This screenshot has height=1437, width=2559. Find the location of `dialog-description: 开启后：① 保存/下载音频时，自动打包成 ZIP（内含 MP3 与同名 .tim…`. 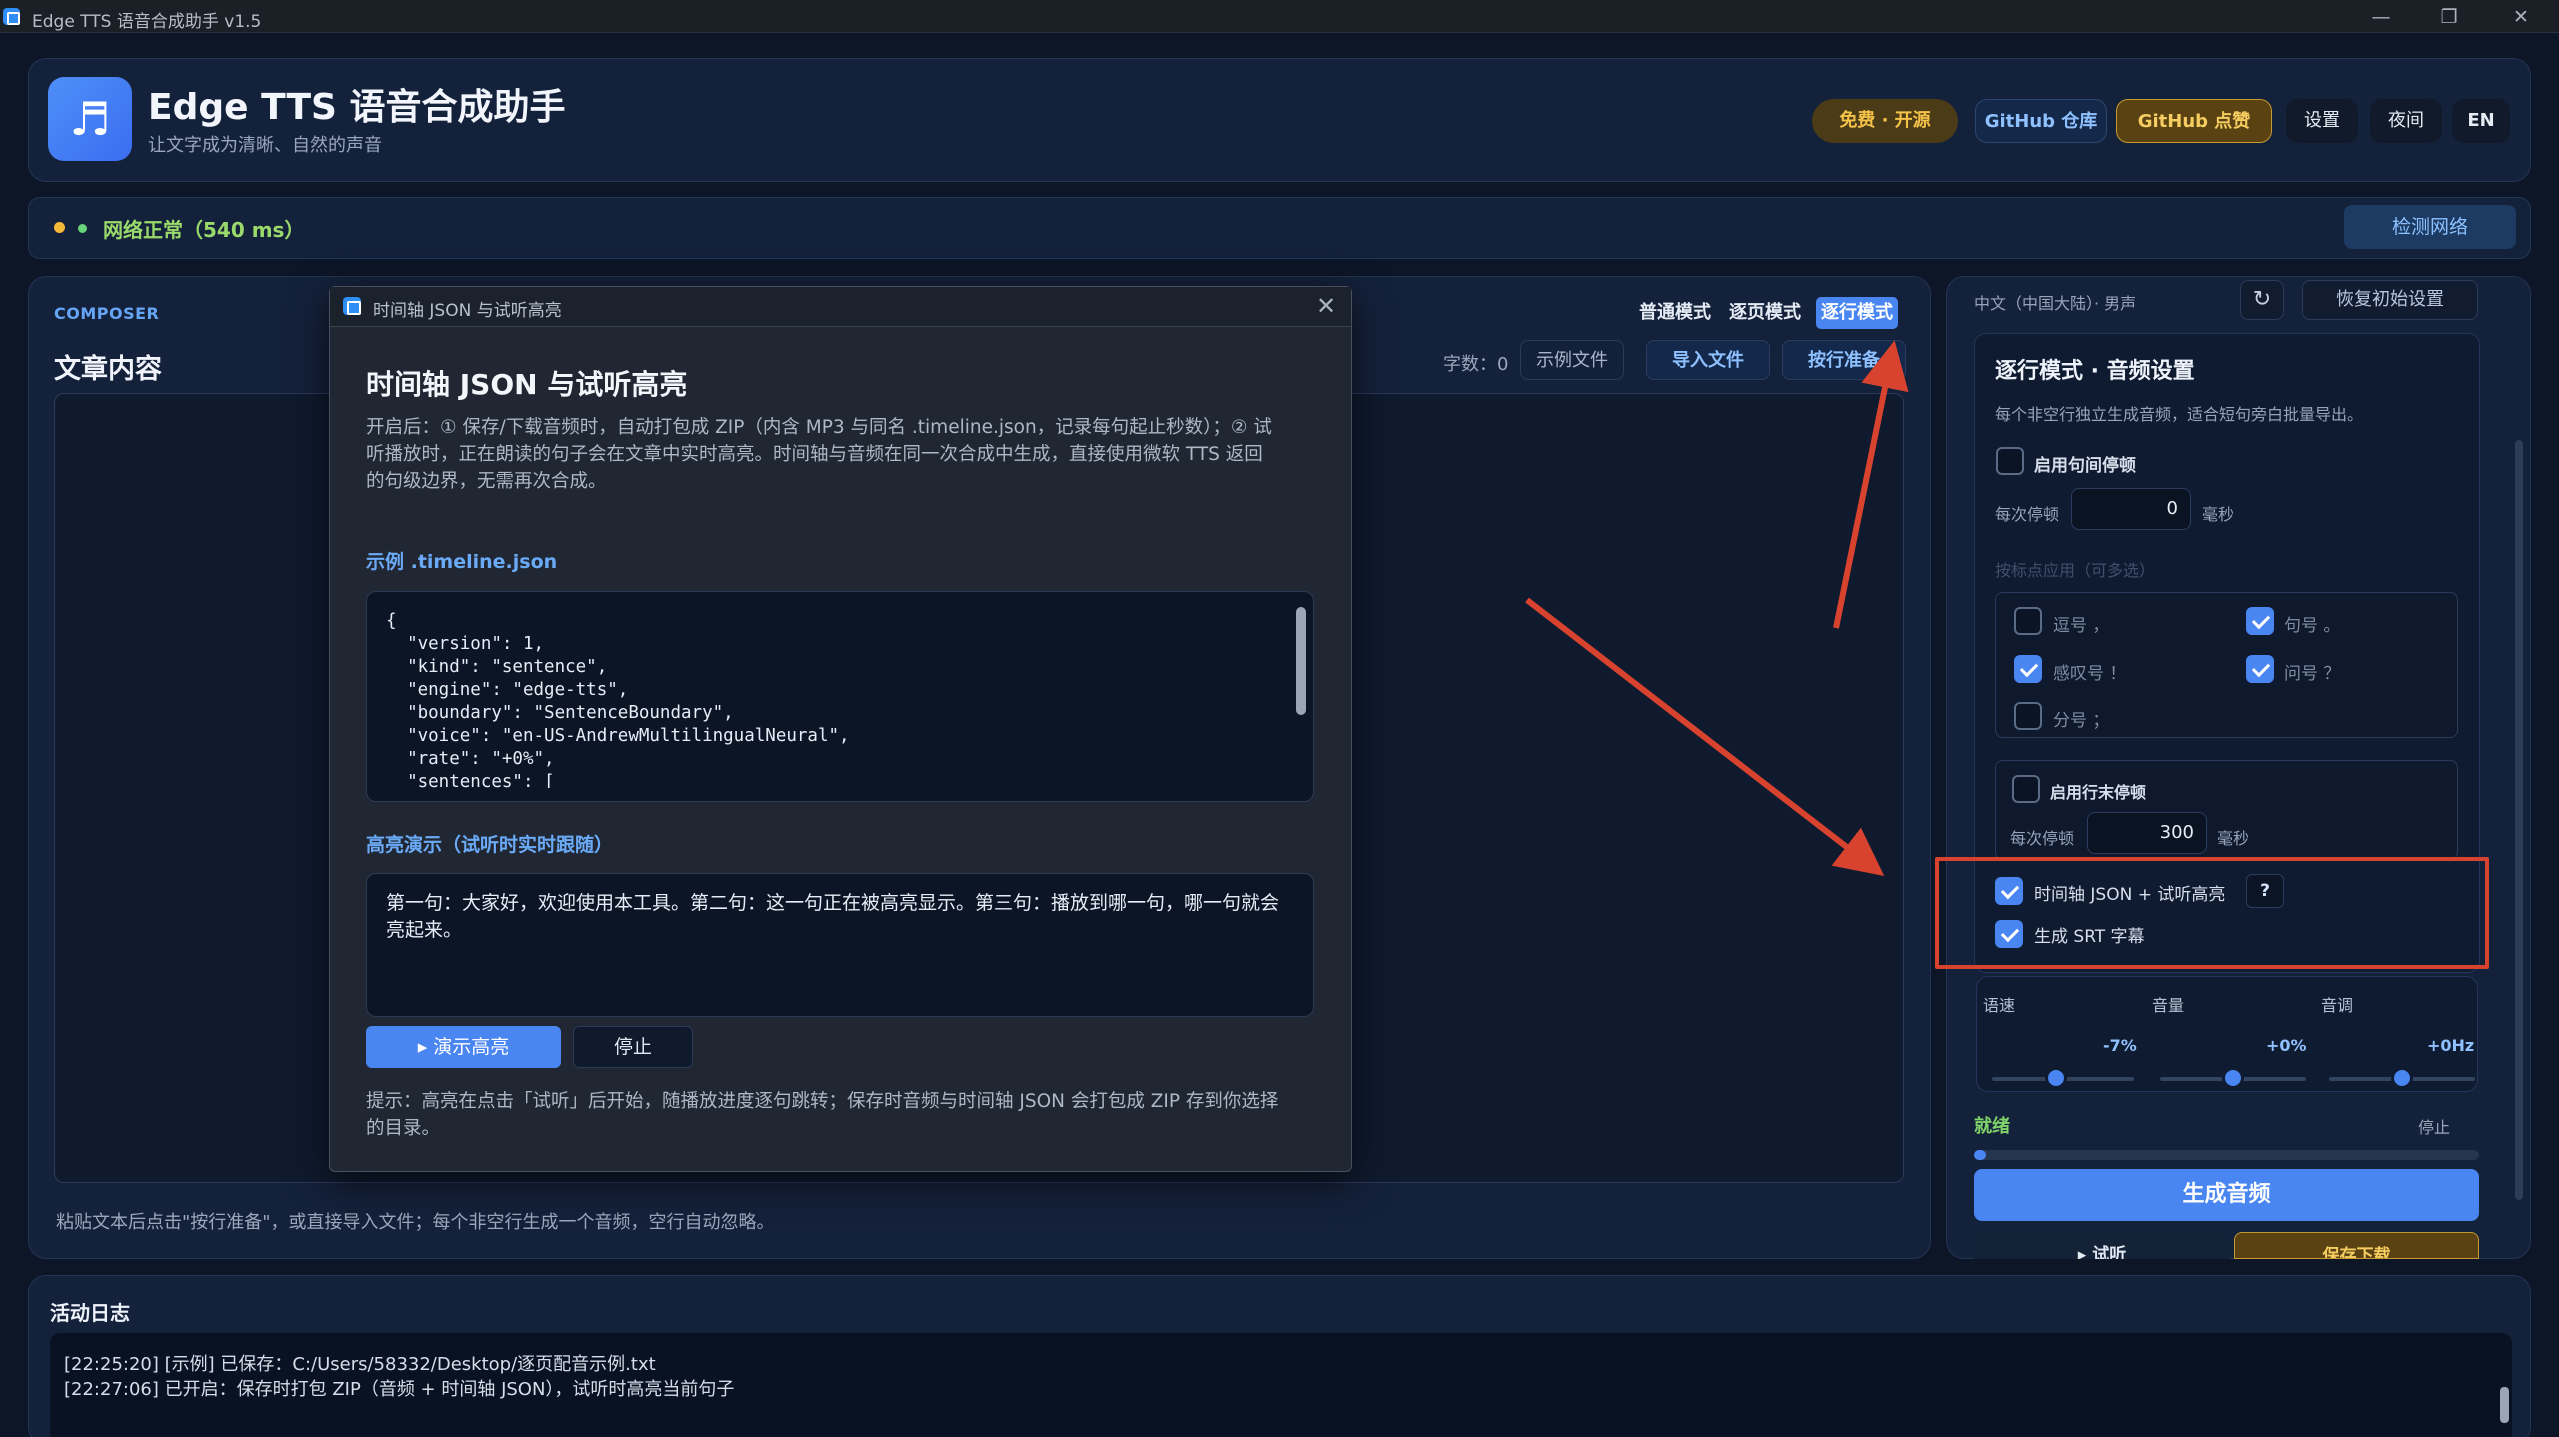

dialog-description: 开启后：① 保存/下载音频时，自动打包成 ZIP（内含 MP3 与同名 .tim… is located at coordinates (819, 454).